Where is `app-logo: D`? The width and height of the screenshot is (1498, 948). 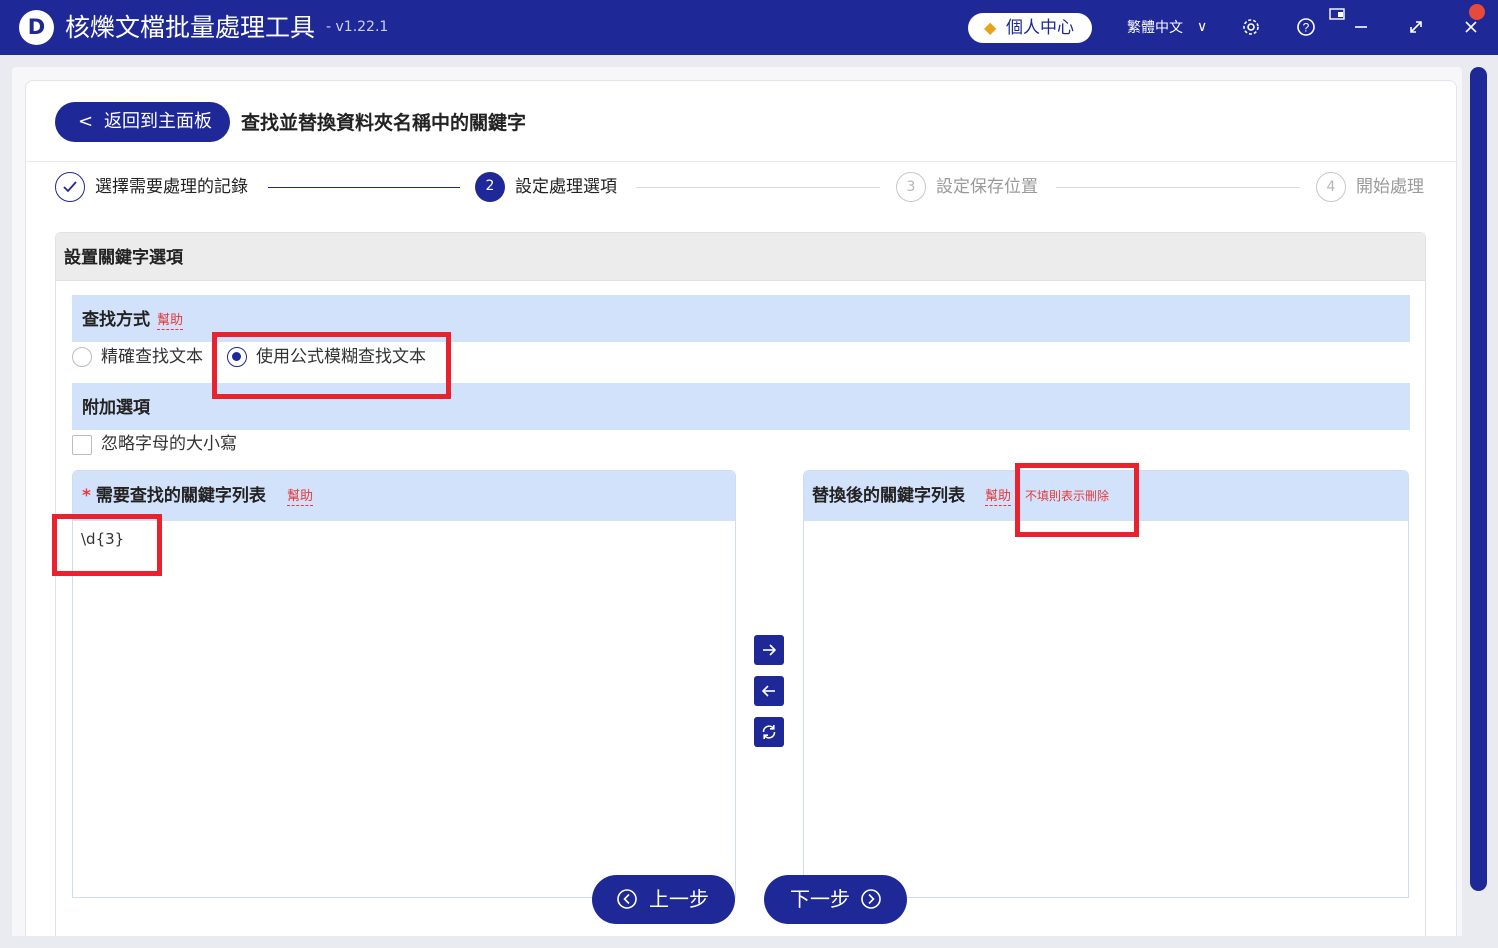 app-logo: D is located at coordinates (36, 27).